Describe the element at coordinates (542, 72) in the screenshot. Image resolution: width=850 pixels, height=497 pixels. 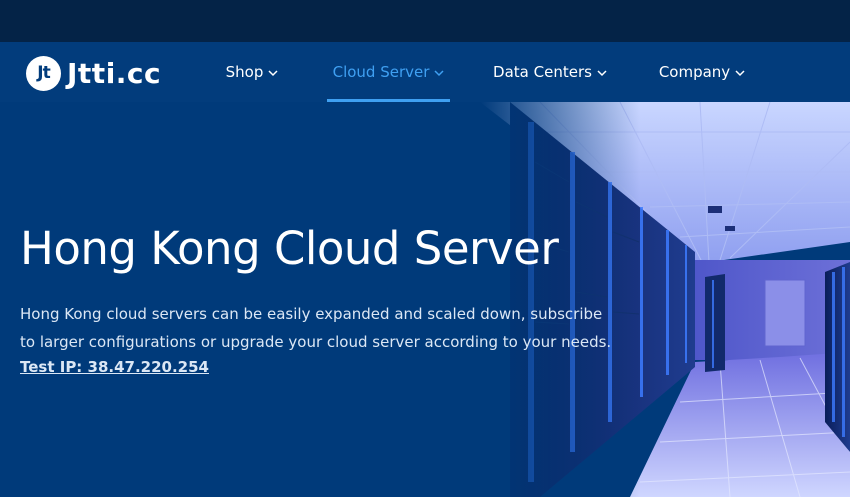
I see `nav-item-label: Data Centers` at that location.